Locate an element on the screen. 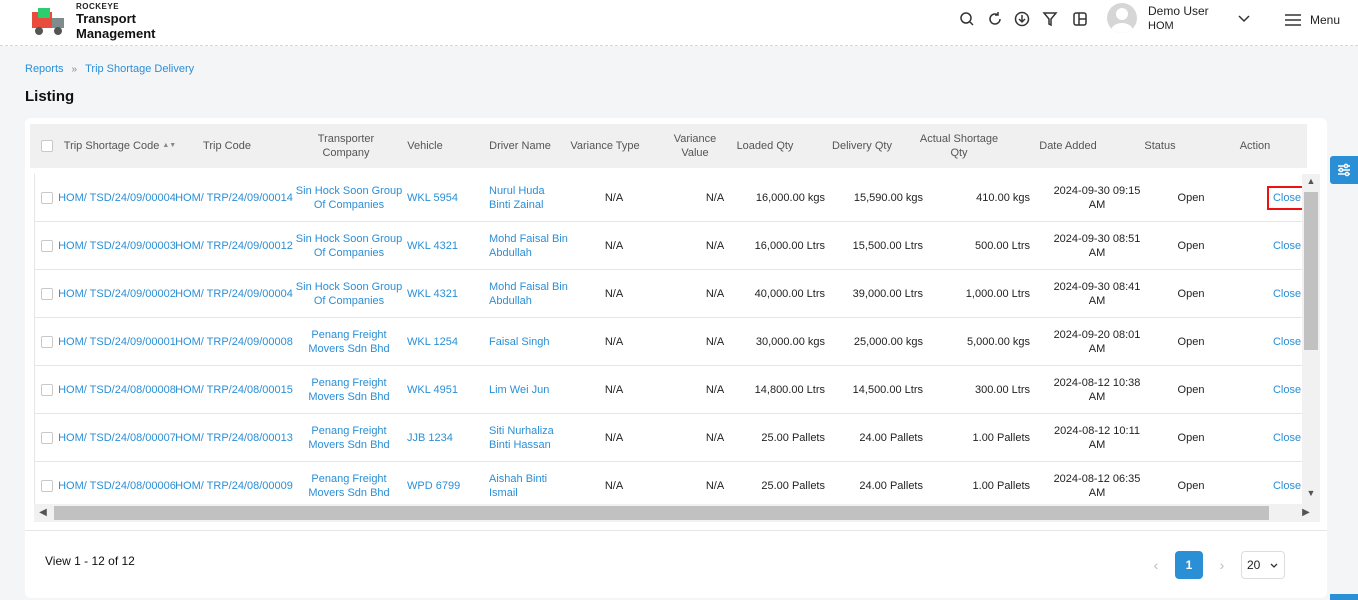  vertical-scroll-thumb is located at coordinates (1311, 271).